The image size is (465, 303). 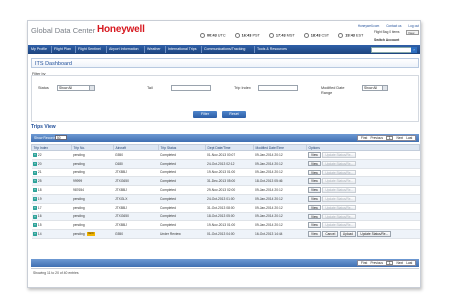 What do you see at coordinates (316, 35) in the screenshot?
I see `clock-cst: 18:43 CST` at bounding box center [316, 35].